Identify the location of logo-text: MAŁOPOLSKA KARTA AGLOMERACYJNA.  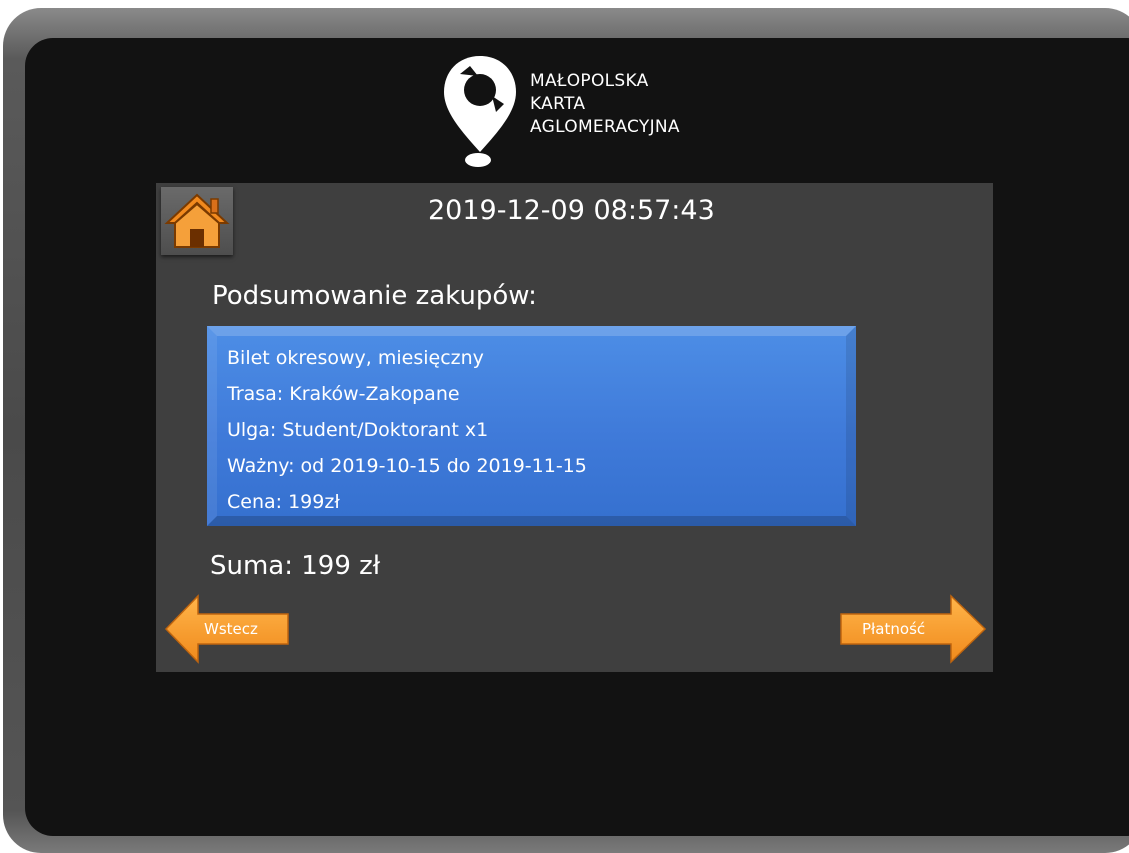
(605, 104).